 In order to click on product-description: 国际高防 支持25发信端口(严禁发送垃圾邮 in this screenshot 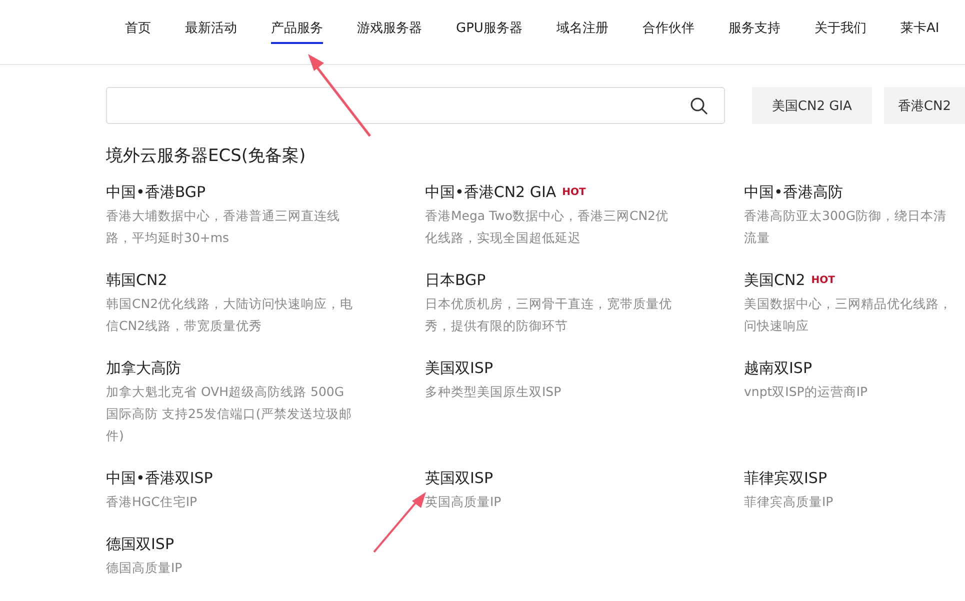, I will do `click(229, 414)`.